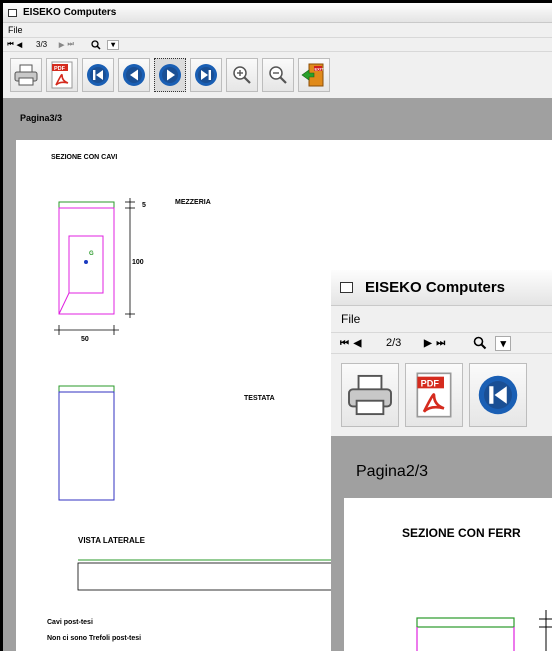 The width and height of the screenshot is (552, 651). I want to click on front-window-title: EISEKO Computers, so click(435, 287).